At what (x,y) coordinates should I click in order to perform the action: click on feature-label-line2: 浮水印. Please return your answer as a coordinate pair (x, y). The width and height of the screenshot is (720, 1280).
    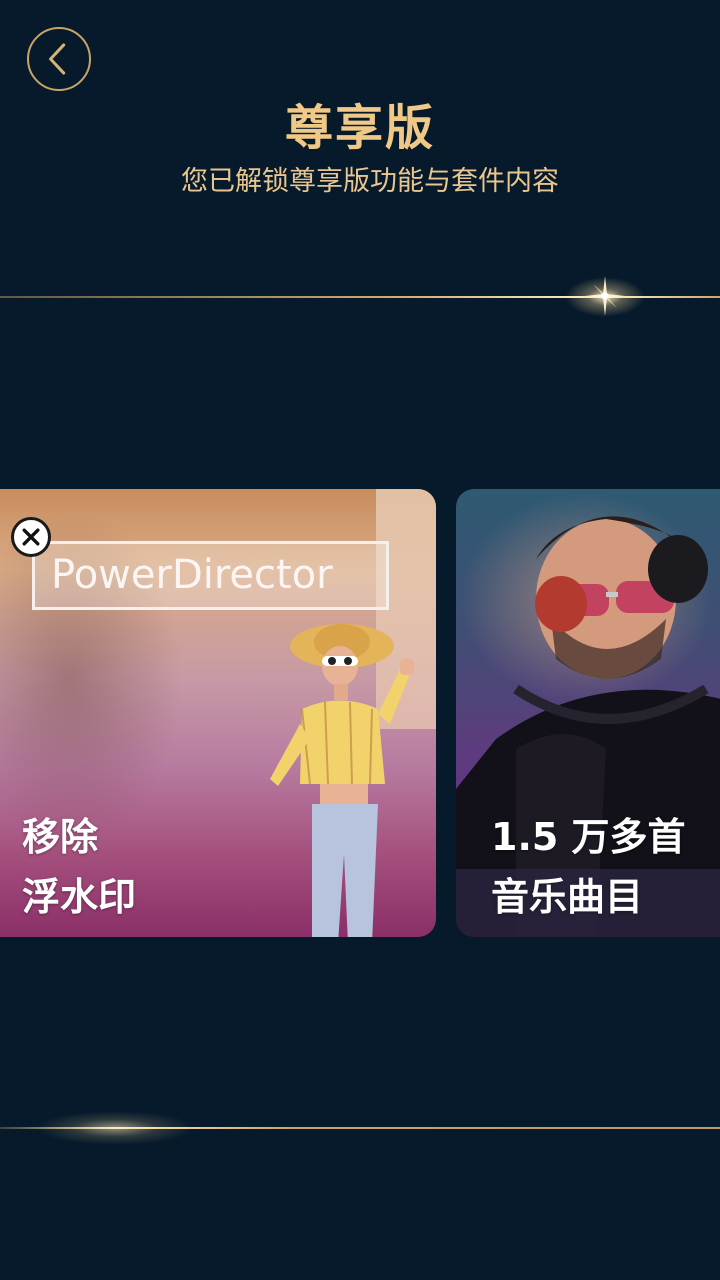
    Looking at the image, I should click on (79, 897).